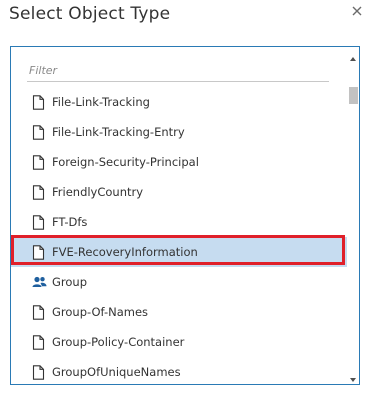 Image resolution: width=373 pixels, height=395 pixels. What do you see at coordinates (179, 102) in the screenshot?
I see `list-item: File-Link-Tracking` at bounding box center [179, 102].